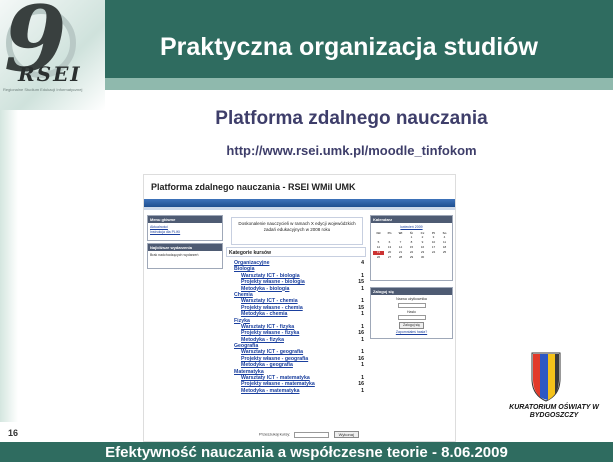  Describe the element at coordinates (50, 74) in the screenshot. I see `logo-text: RSEI` at that location.